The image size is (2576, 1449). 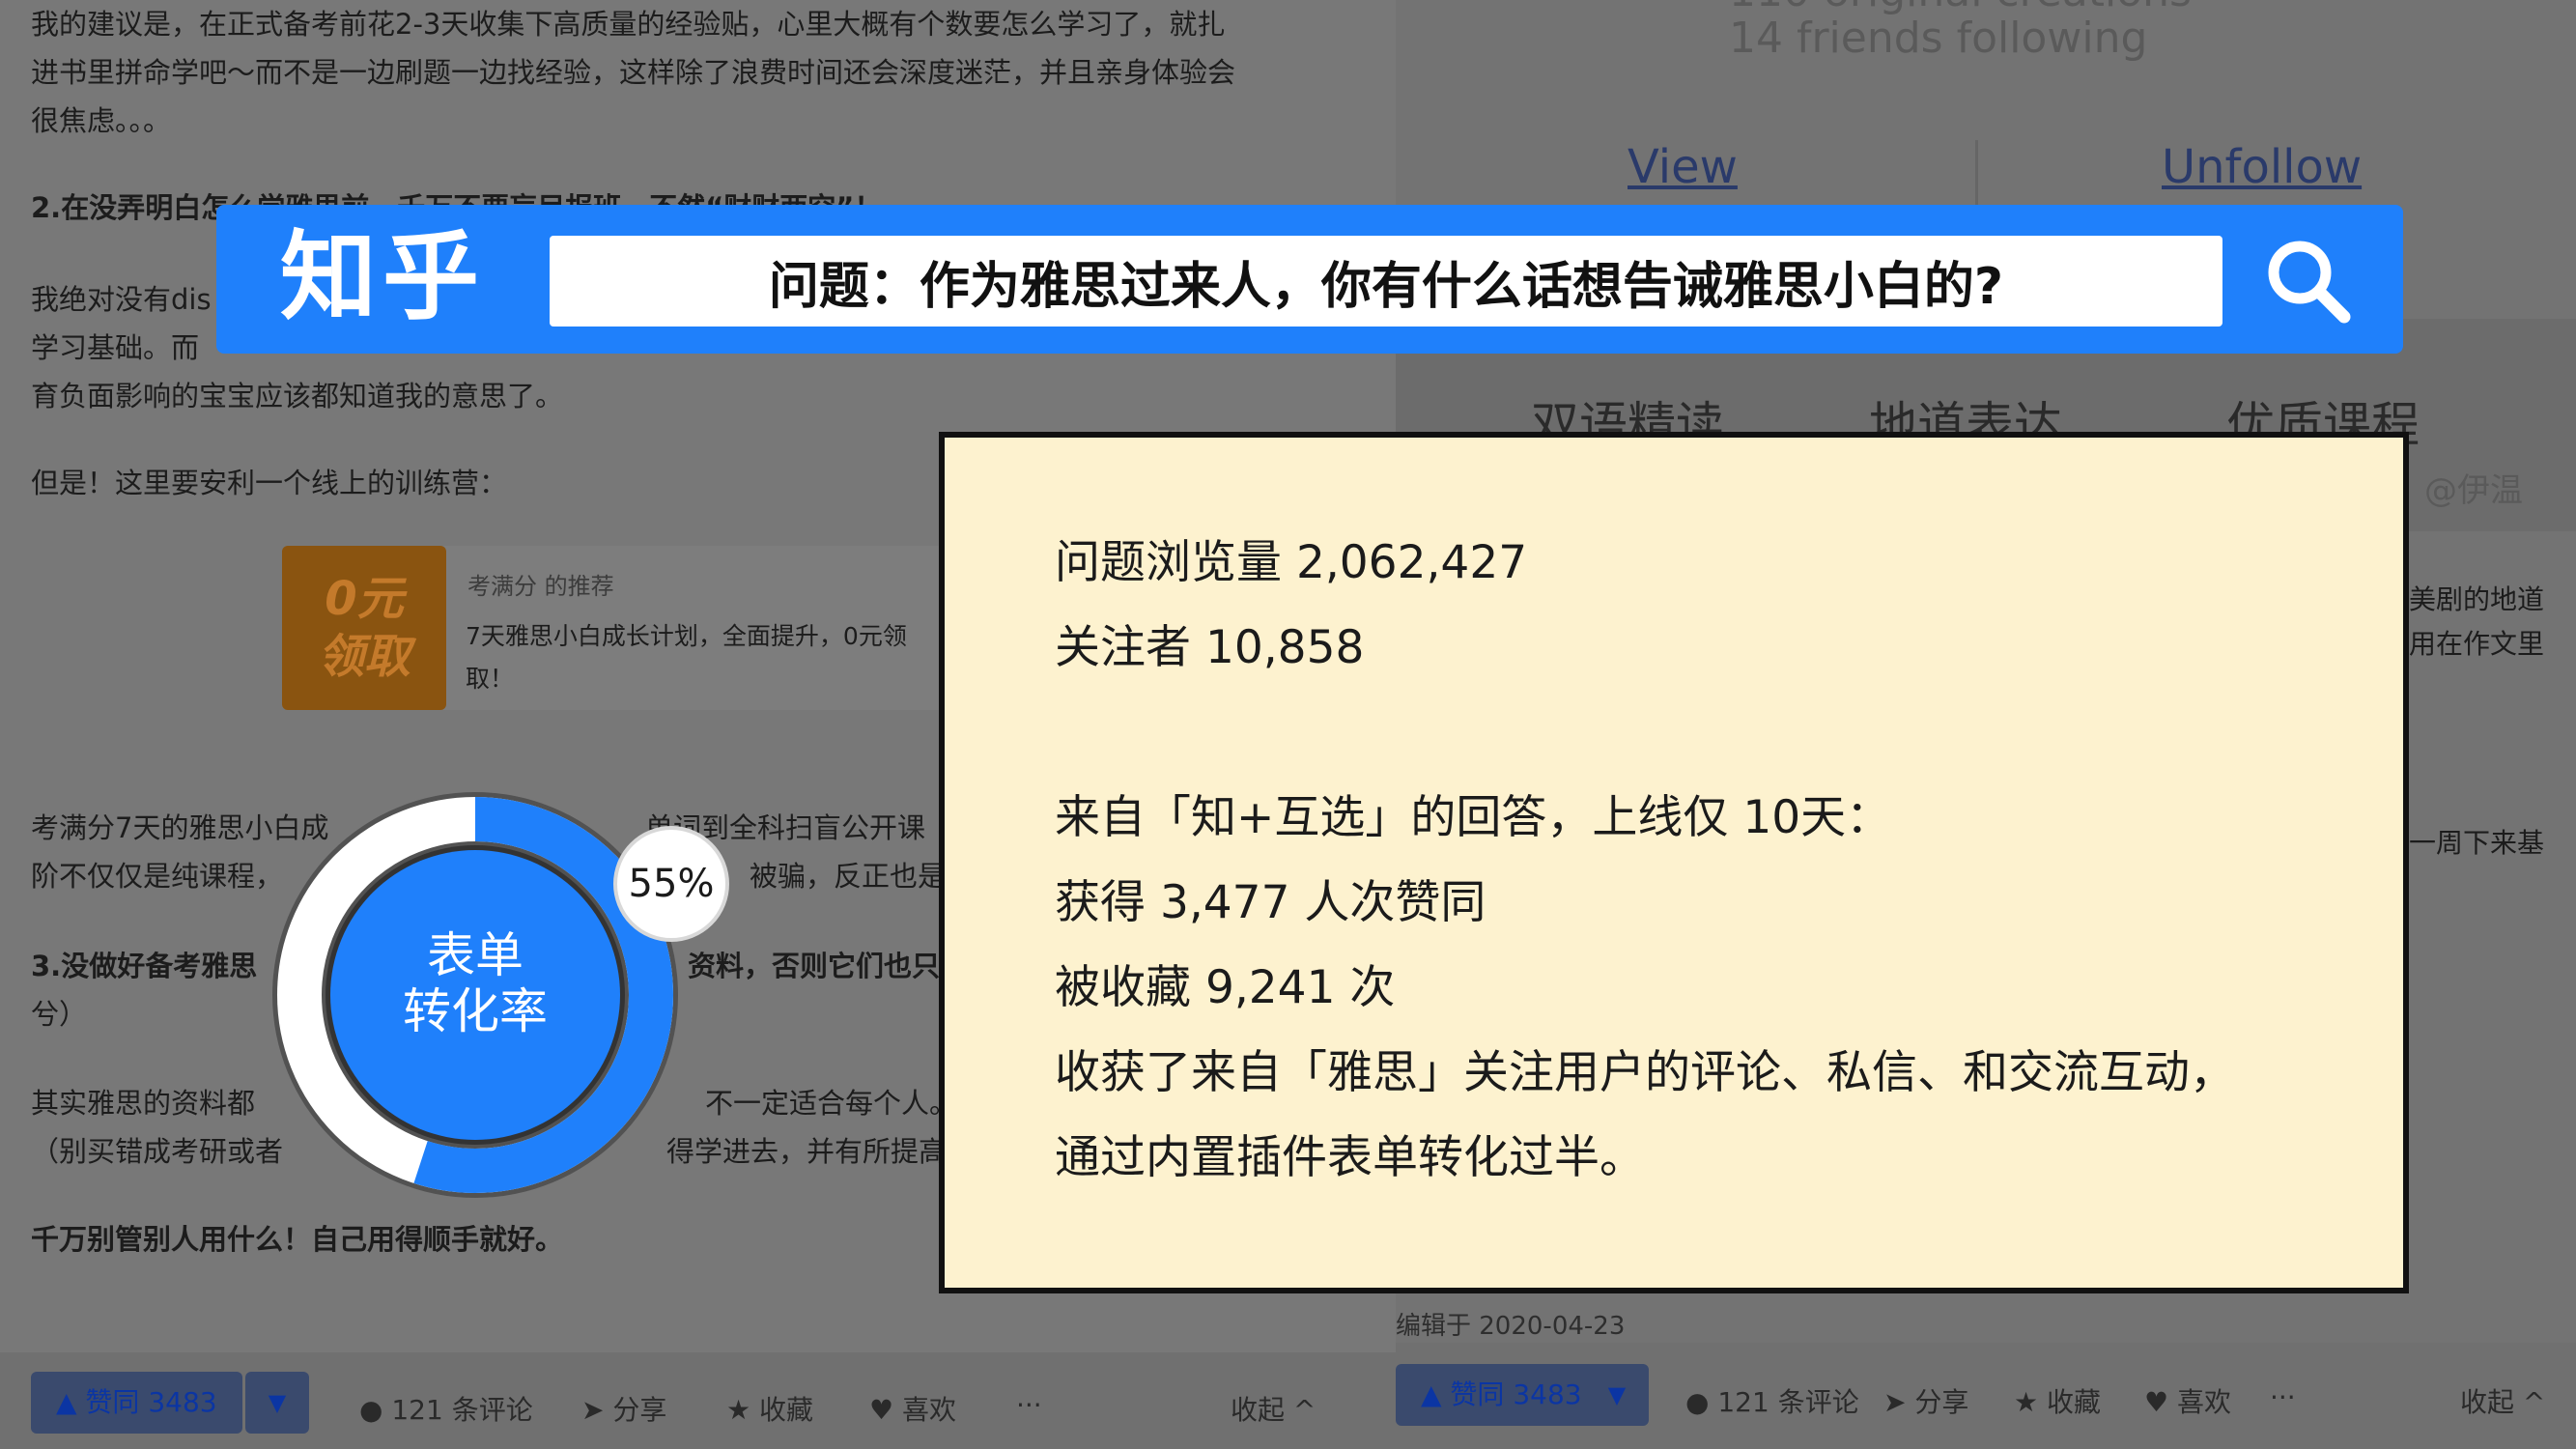 I want to click on sidebar-collapse-button: 收起 ^, so click(x=2502, y=1400).